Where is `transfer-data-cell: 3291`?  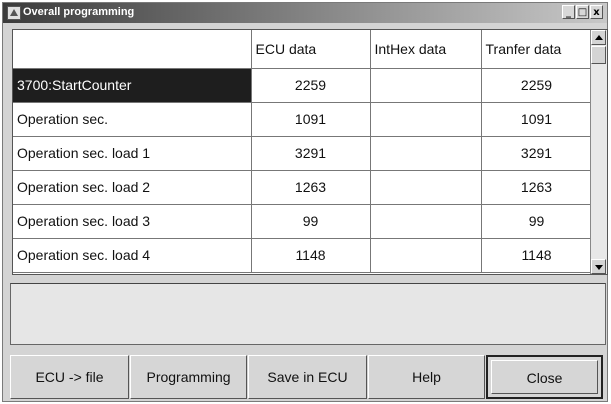
transfer-data-cell: 3291 is located at coordinates (537, 153).